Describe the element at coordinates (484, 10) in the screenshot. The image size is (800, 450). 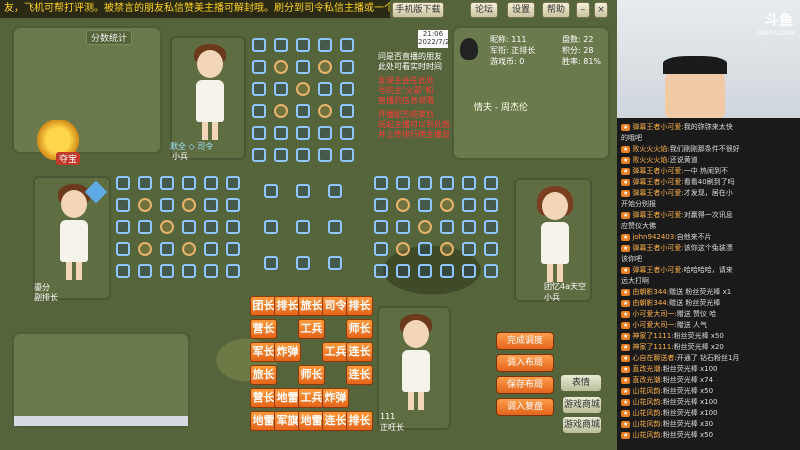
I see `forum-button: 论坛` at that location.